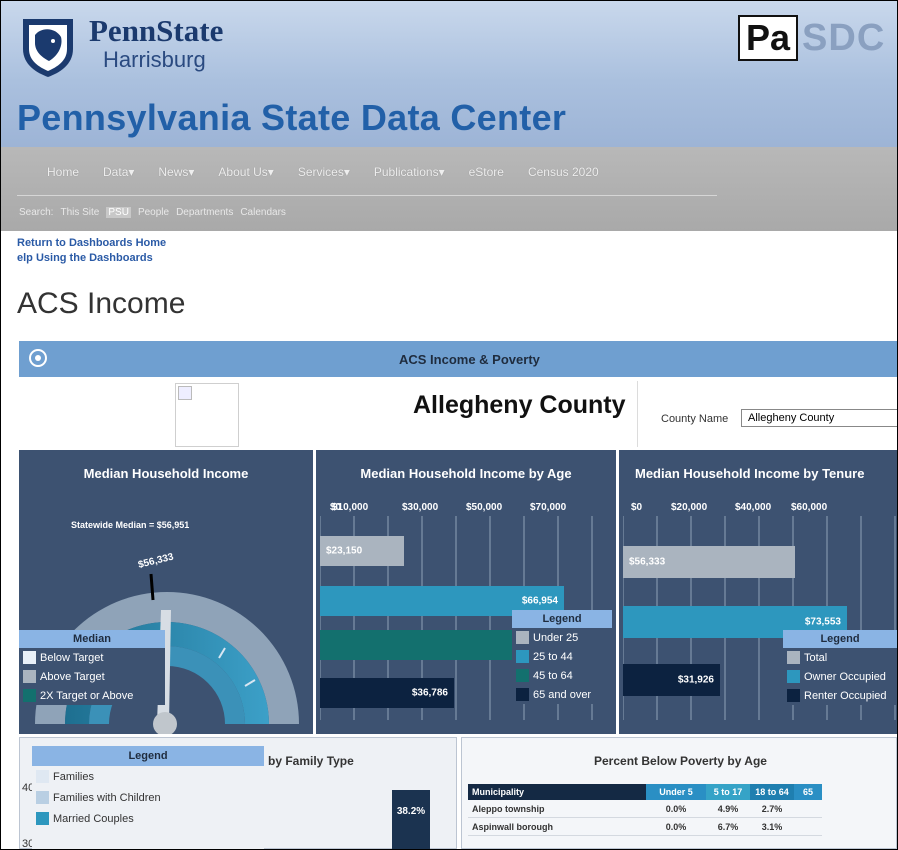 The height and width of the screenshot is (850, 898). What do you see at coordinates (637, 507) in the screenshot?
I see `tenure-tick: $0` at bounding box center [637, 507].